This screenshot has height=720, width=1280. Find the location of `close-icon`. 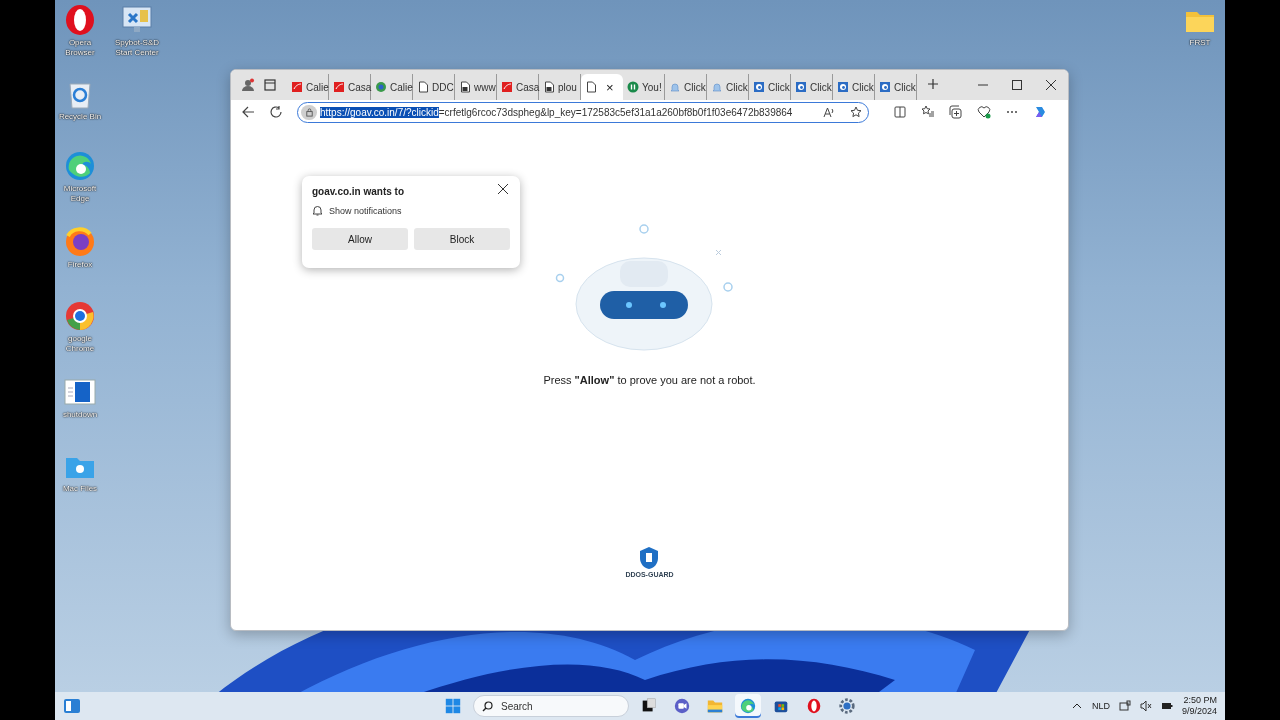

close-icon is located at coordinates (503, 189).